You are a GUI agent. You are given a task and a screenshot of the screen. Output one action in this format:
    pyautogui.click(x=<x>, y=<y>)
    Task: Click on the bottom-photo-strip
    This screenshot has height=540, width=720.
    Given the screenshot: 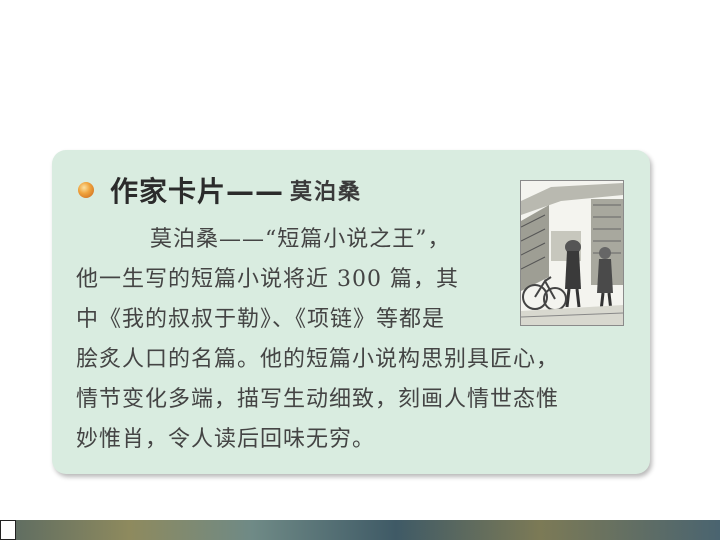 What is the action you would take?
    pyautogui.click(x=360, y=530)
    